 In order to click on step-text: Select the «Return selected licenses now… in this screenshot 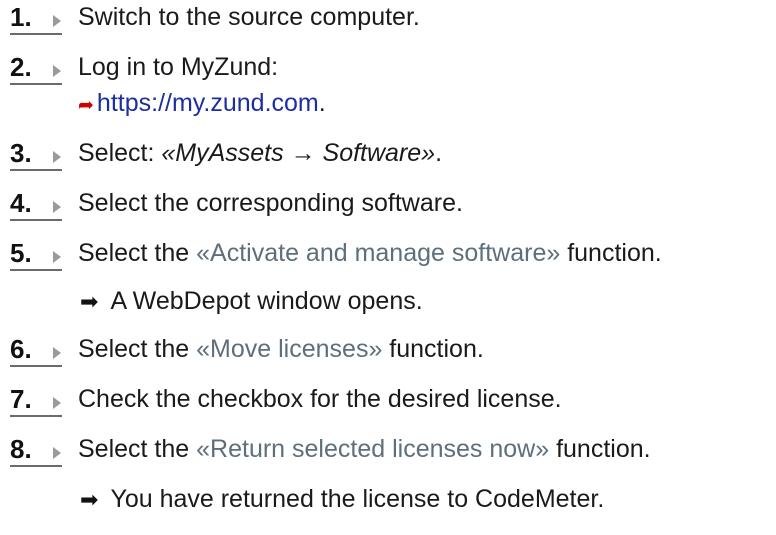, I will do `click(364, 449)`.